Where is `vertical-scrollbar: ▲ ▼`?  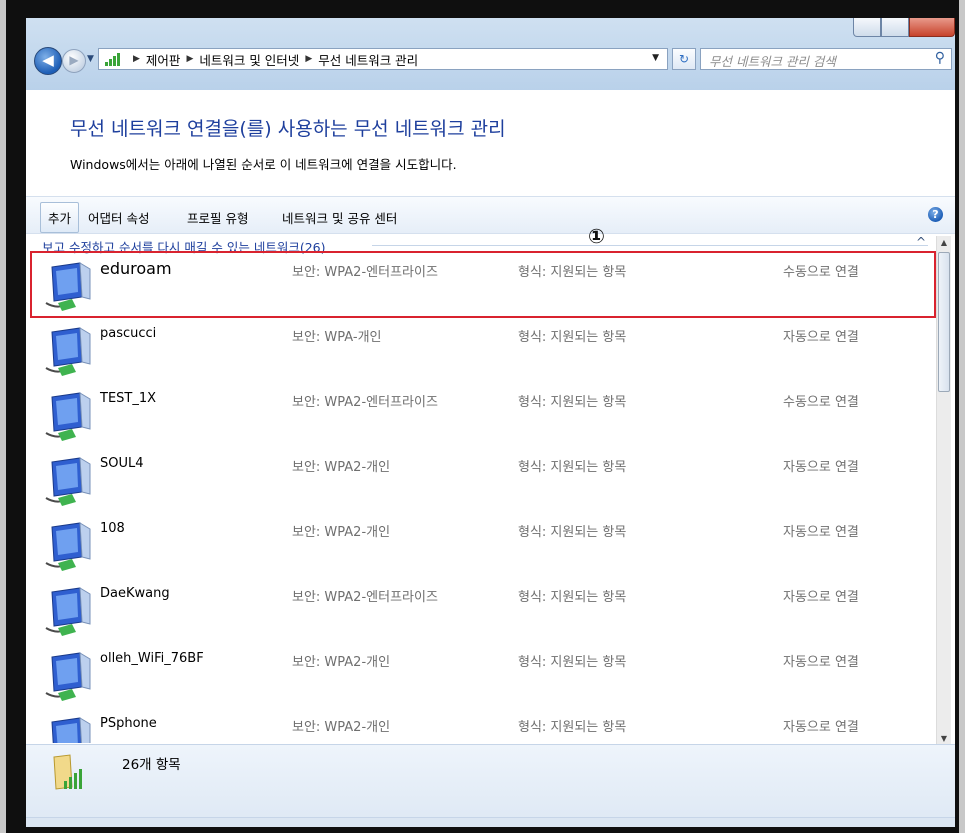 vertical-scrollbar: ▲ ▼ is located at coordinates (943, 491).